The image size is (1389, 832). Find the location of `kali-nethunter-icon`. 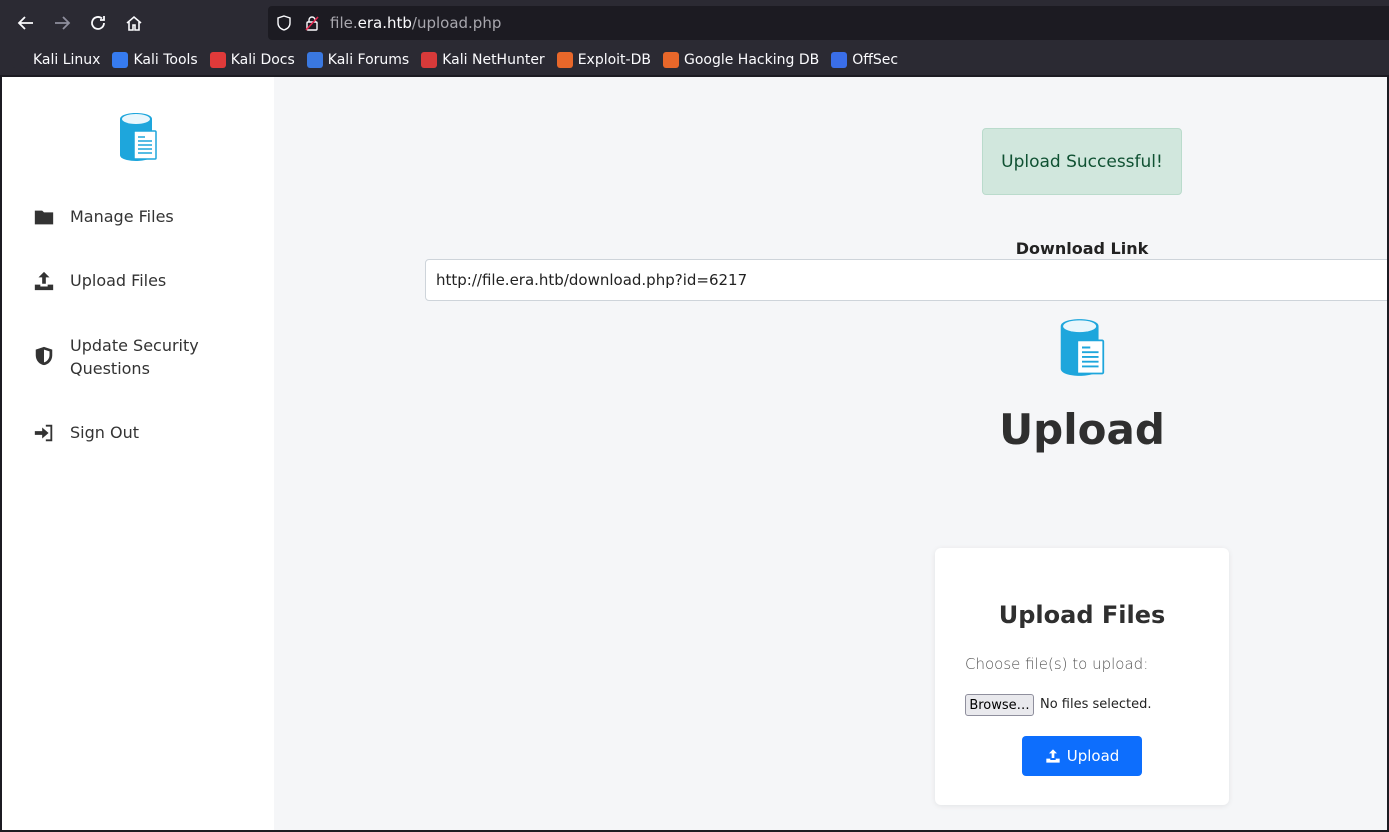

kali-nethunter-icon is located at coordinates (429, 60).